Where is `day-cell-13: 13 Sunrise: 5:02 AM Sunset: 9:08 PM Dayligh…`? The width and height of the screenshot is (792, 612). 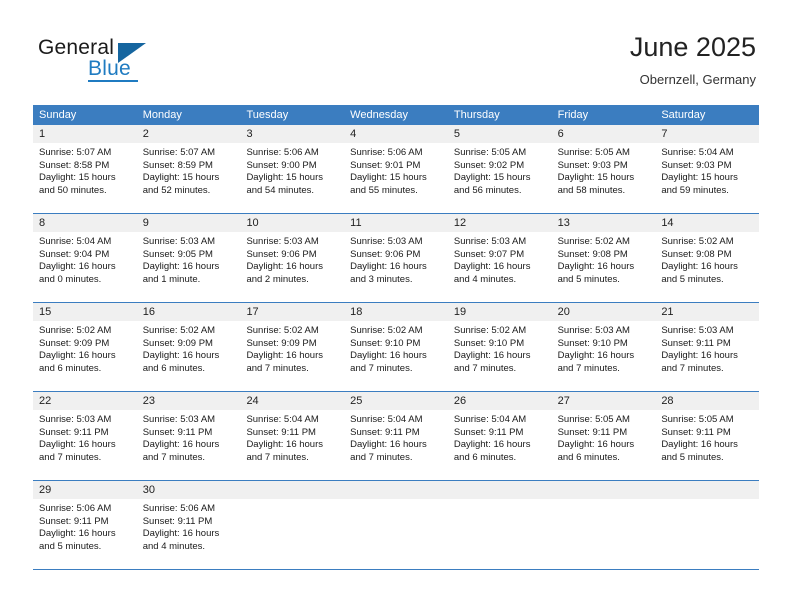
day-cell-13: 13 Sunrise: 5:02 AM Sunset: 9:08 PM Dayligh… is located at coordinates (603, 258).